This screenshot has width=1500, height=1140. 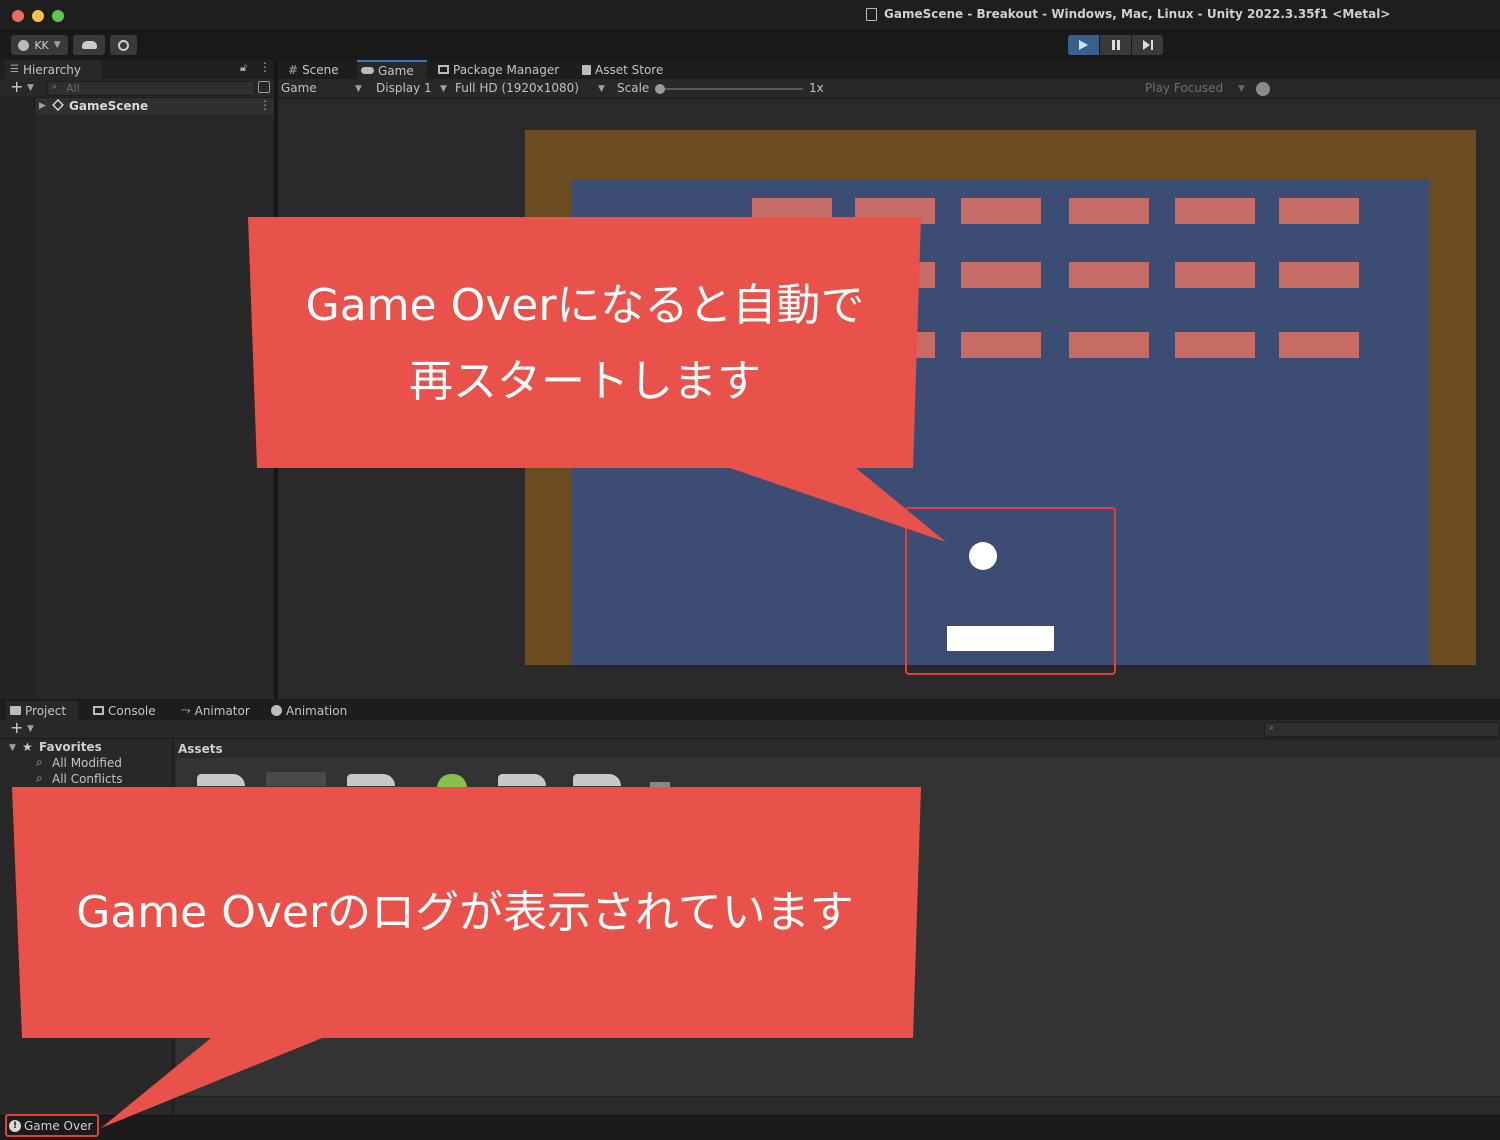 I want to click on callout-top-line2: 再スタートします, so click(x=585, y=381).